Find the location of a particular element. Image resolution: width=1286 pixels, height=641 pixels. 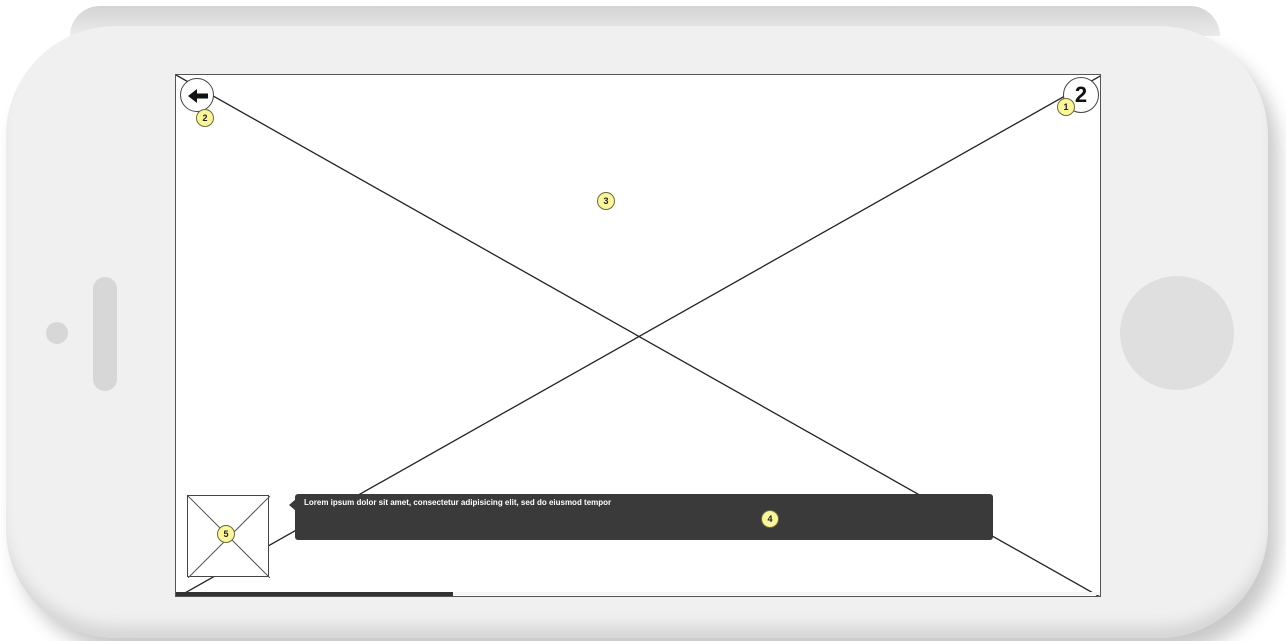

annotation-marker: 4 is located at coordinates (770, 519).